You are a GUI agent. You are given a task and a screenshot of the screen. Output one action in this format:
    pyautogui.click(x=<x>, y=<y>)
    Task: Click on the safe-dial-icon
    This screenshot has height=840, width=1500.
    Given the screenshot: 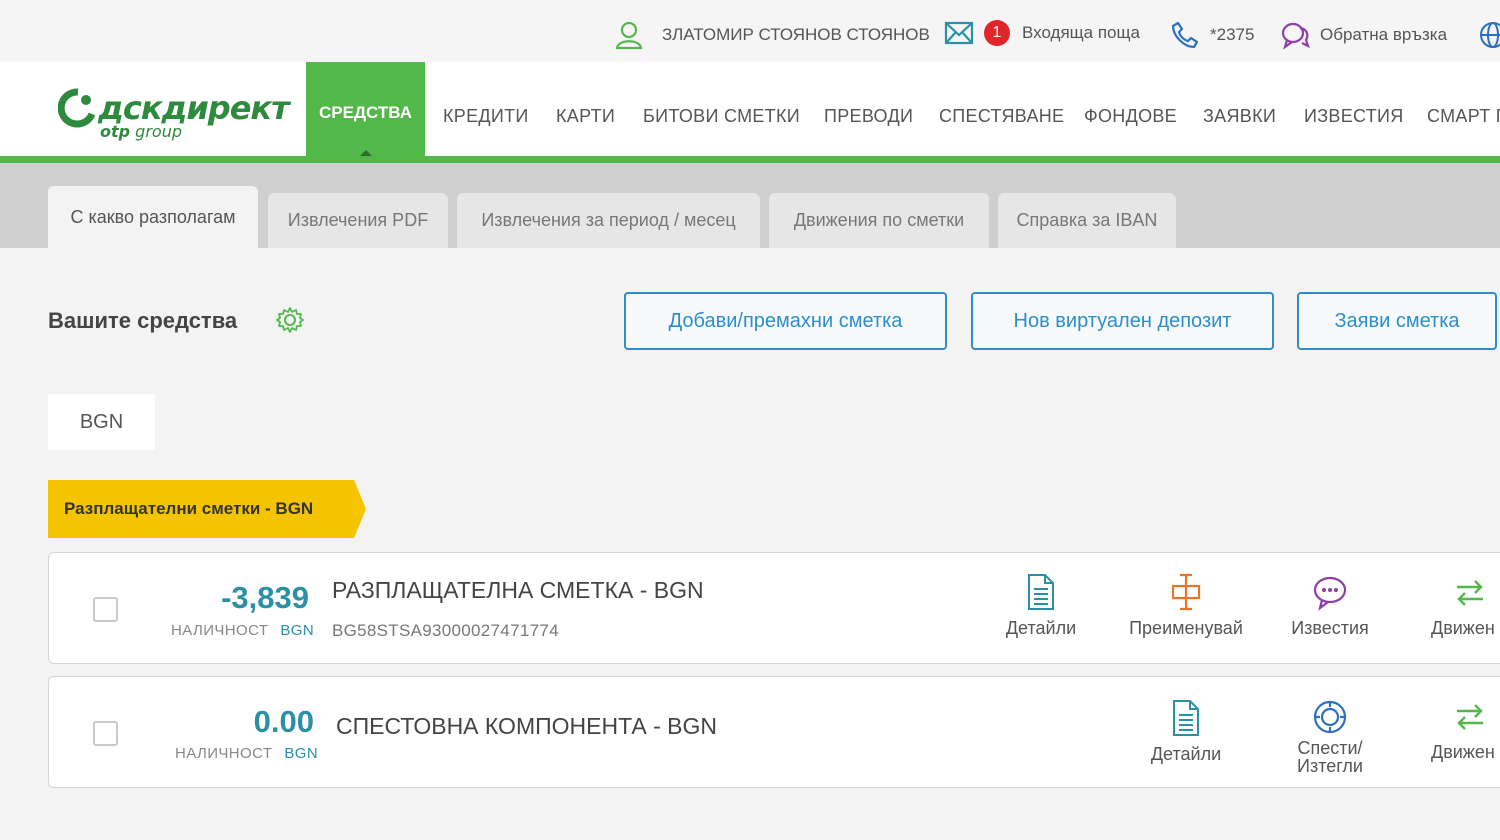 What is the action you would take?
    pyautogui.click(x=1330, y=717)
    